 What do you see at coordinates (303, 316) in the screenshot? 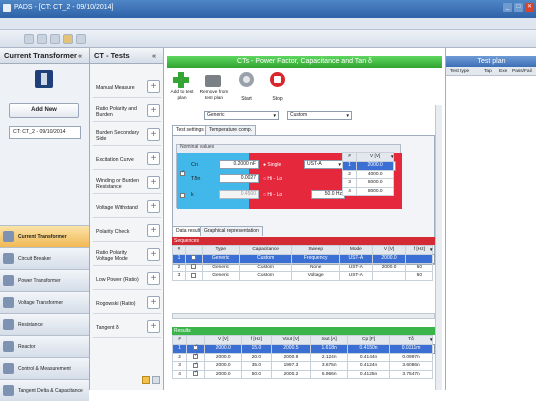
I see `sequences-scrollbar` at bounding box center [303, 316].